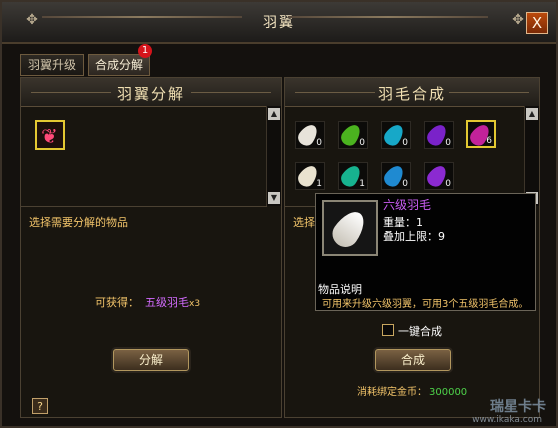 The height and width of the screenshot is (428, 558). I want to click on title-bar: ✥ 羽翼 ✥ X, so click(279, 23).